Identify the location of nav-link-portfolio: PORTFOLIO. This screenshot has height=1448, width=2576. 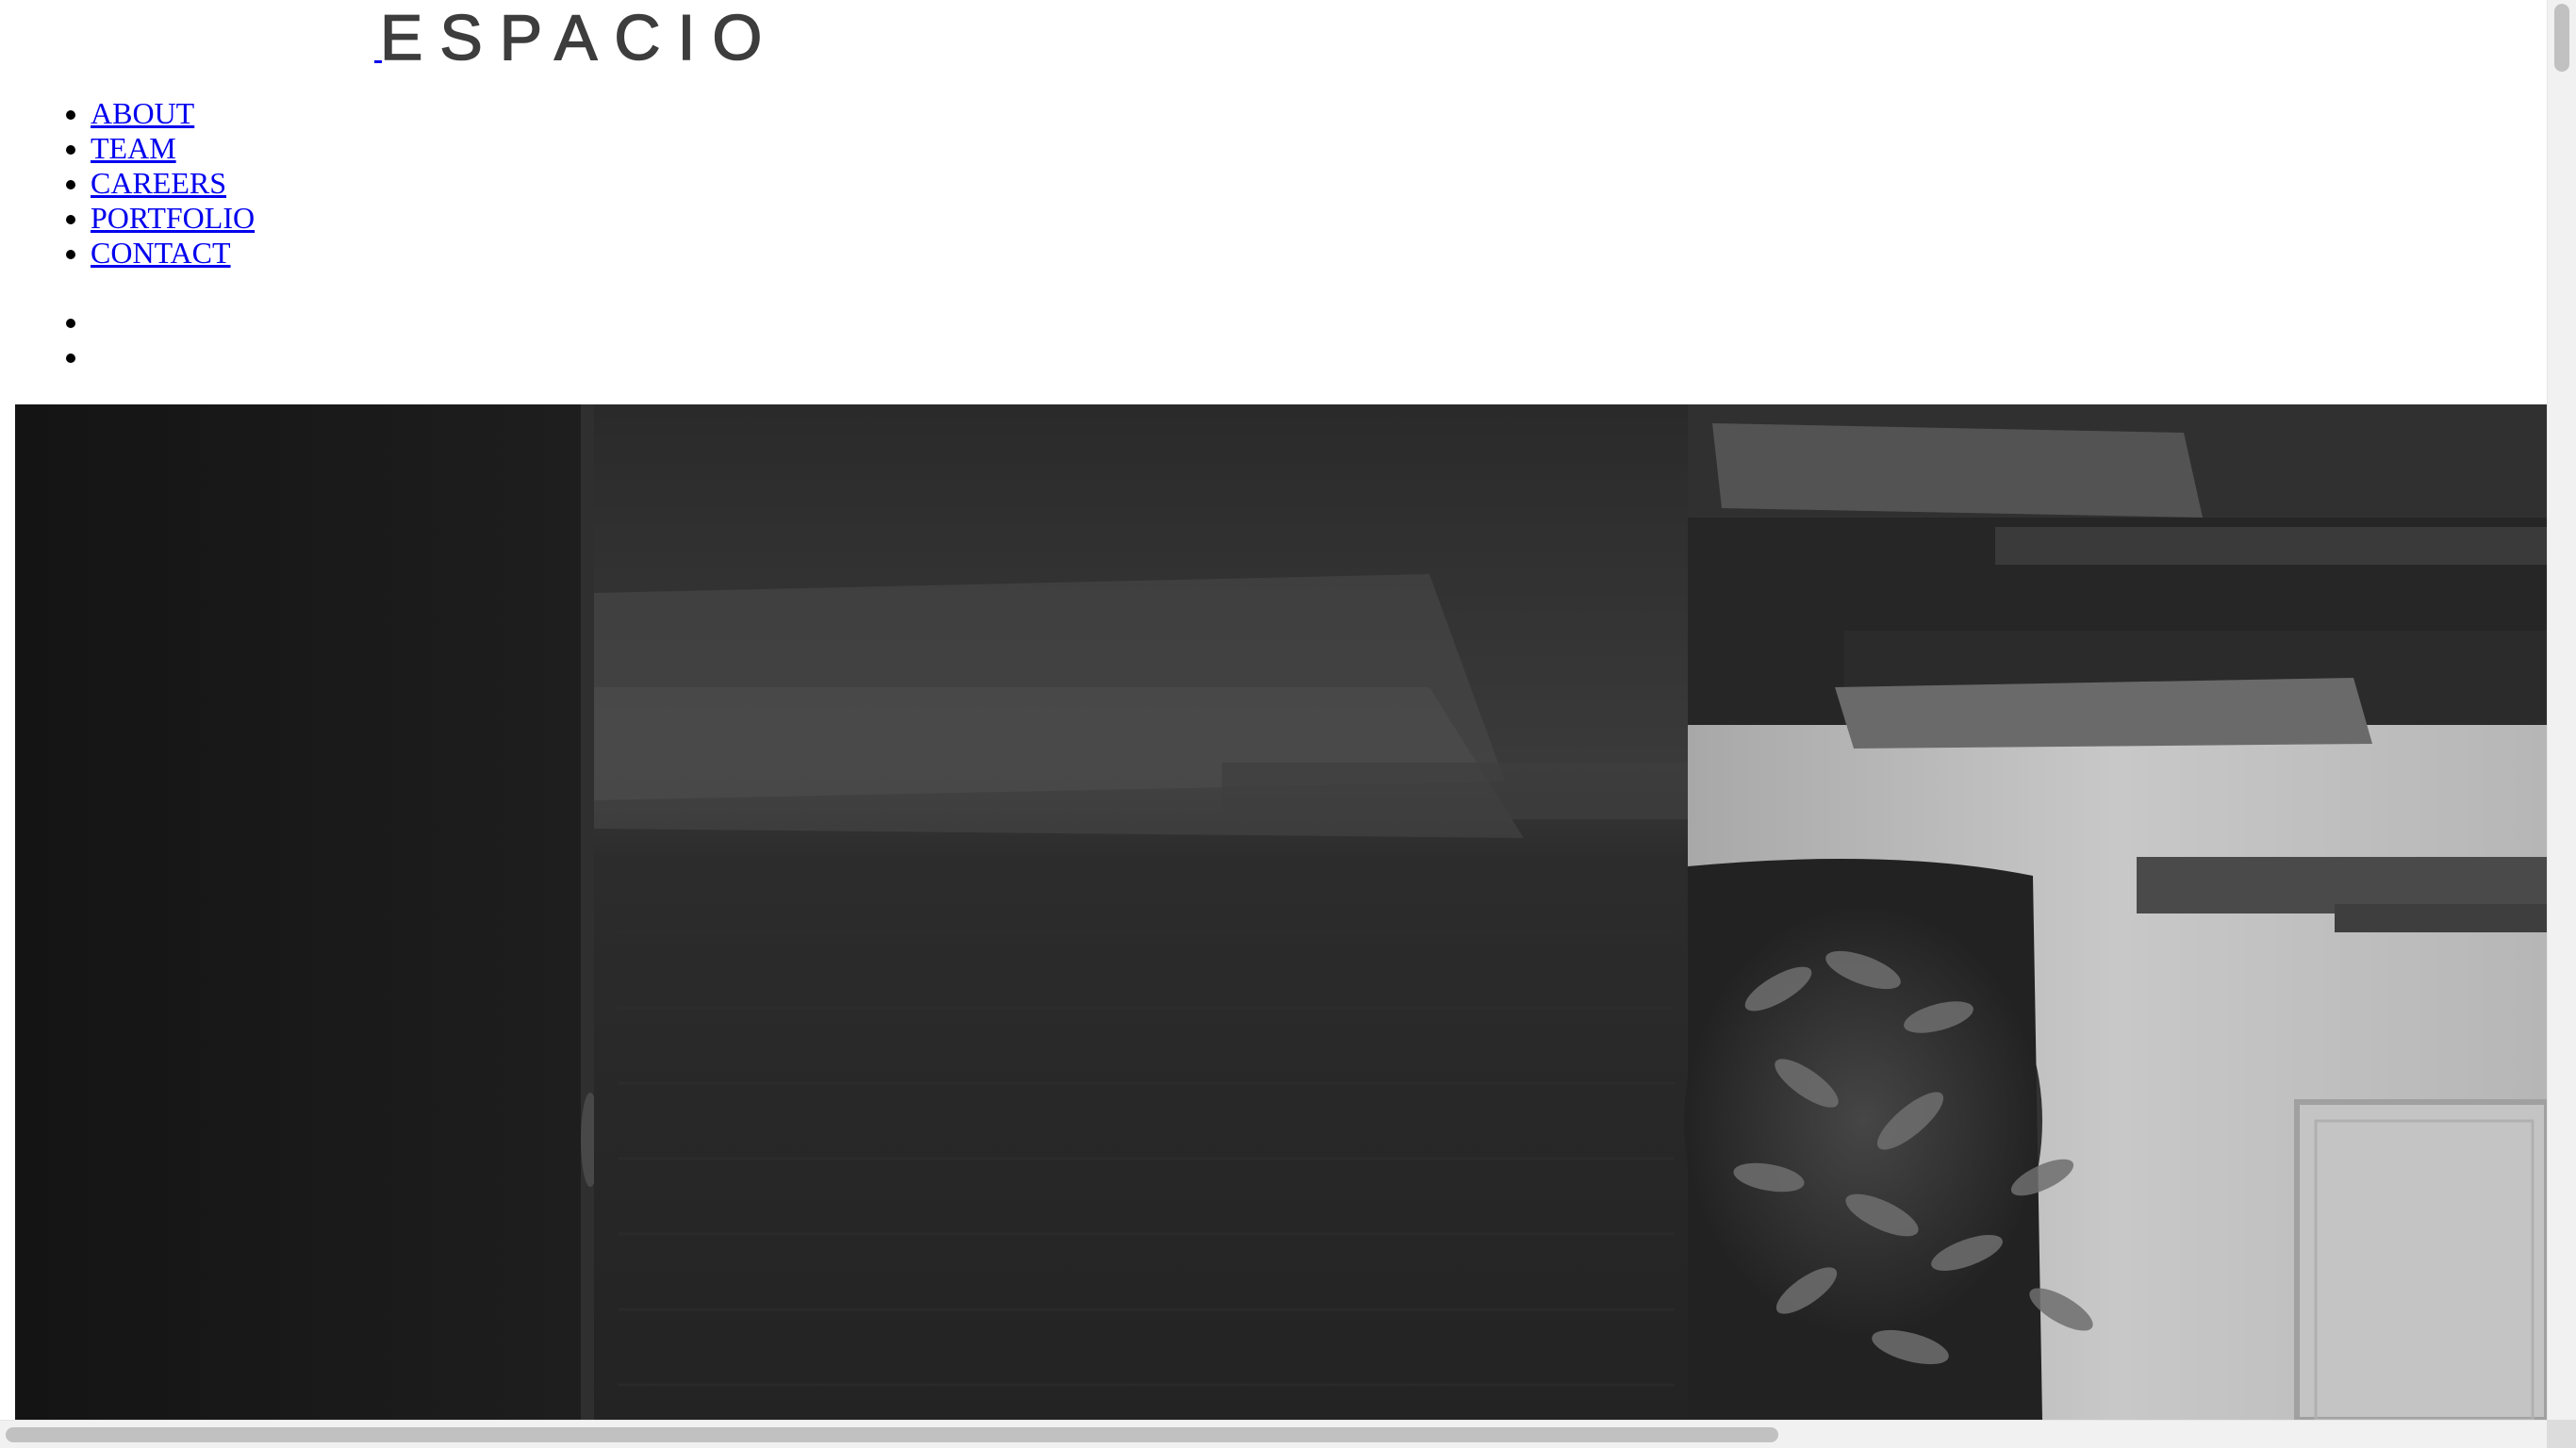
(173, 218).